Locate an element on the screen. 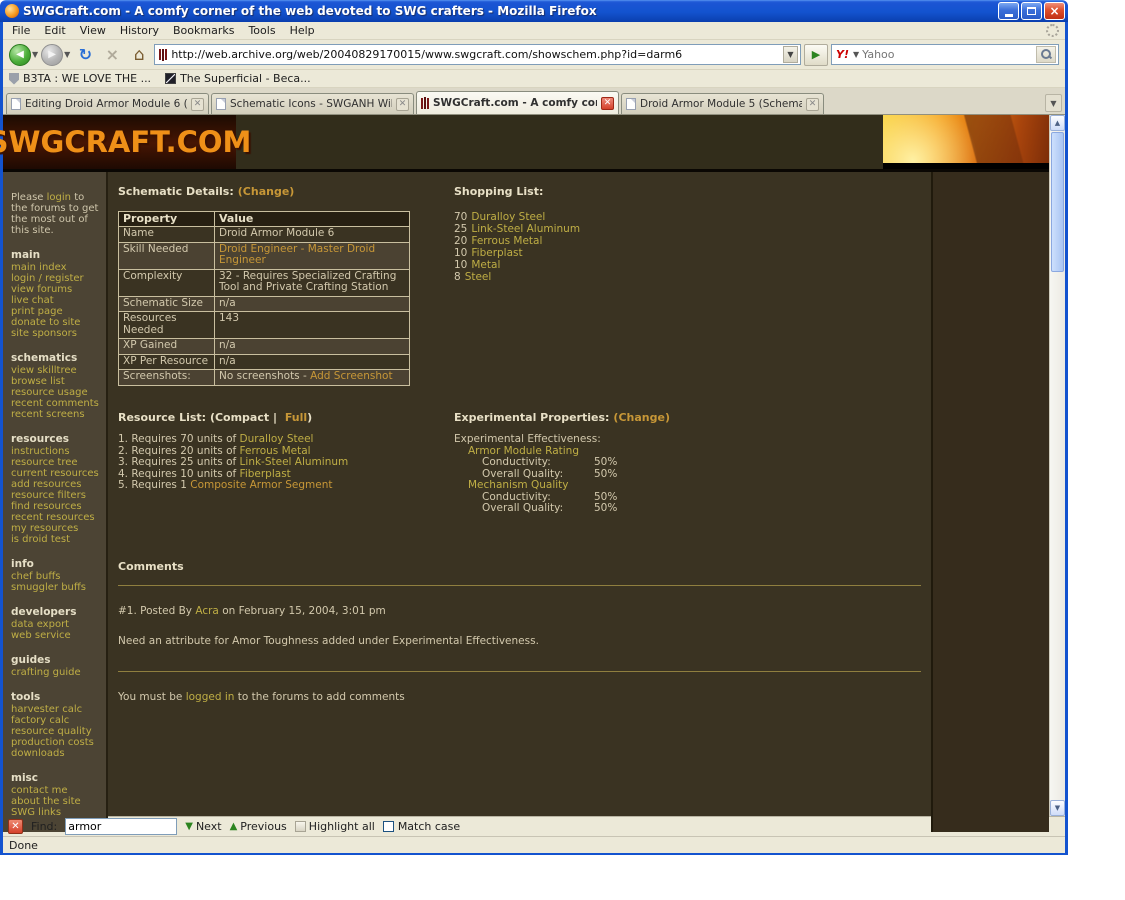 This screenshot has width=1125, height=900. sidebar-item-resource-filters: resource filters is located at coordinates (55, 495).